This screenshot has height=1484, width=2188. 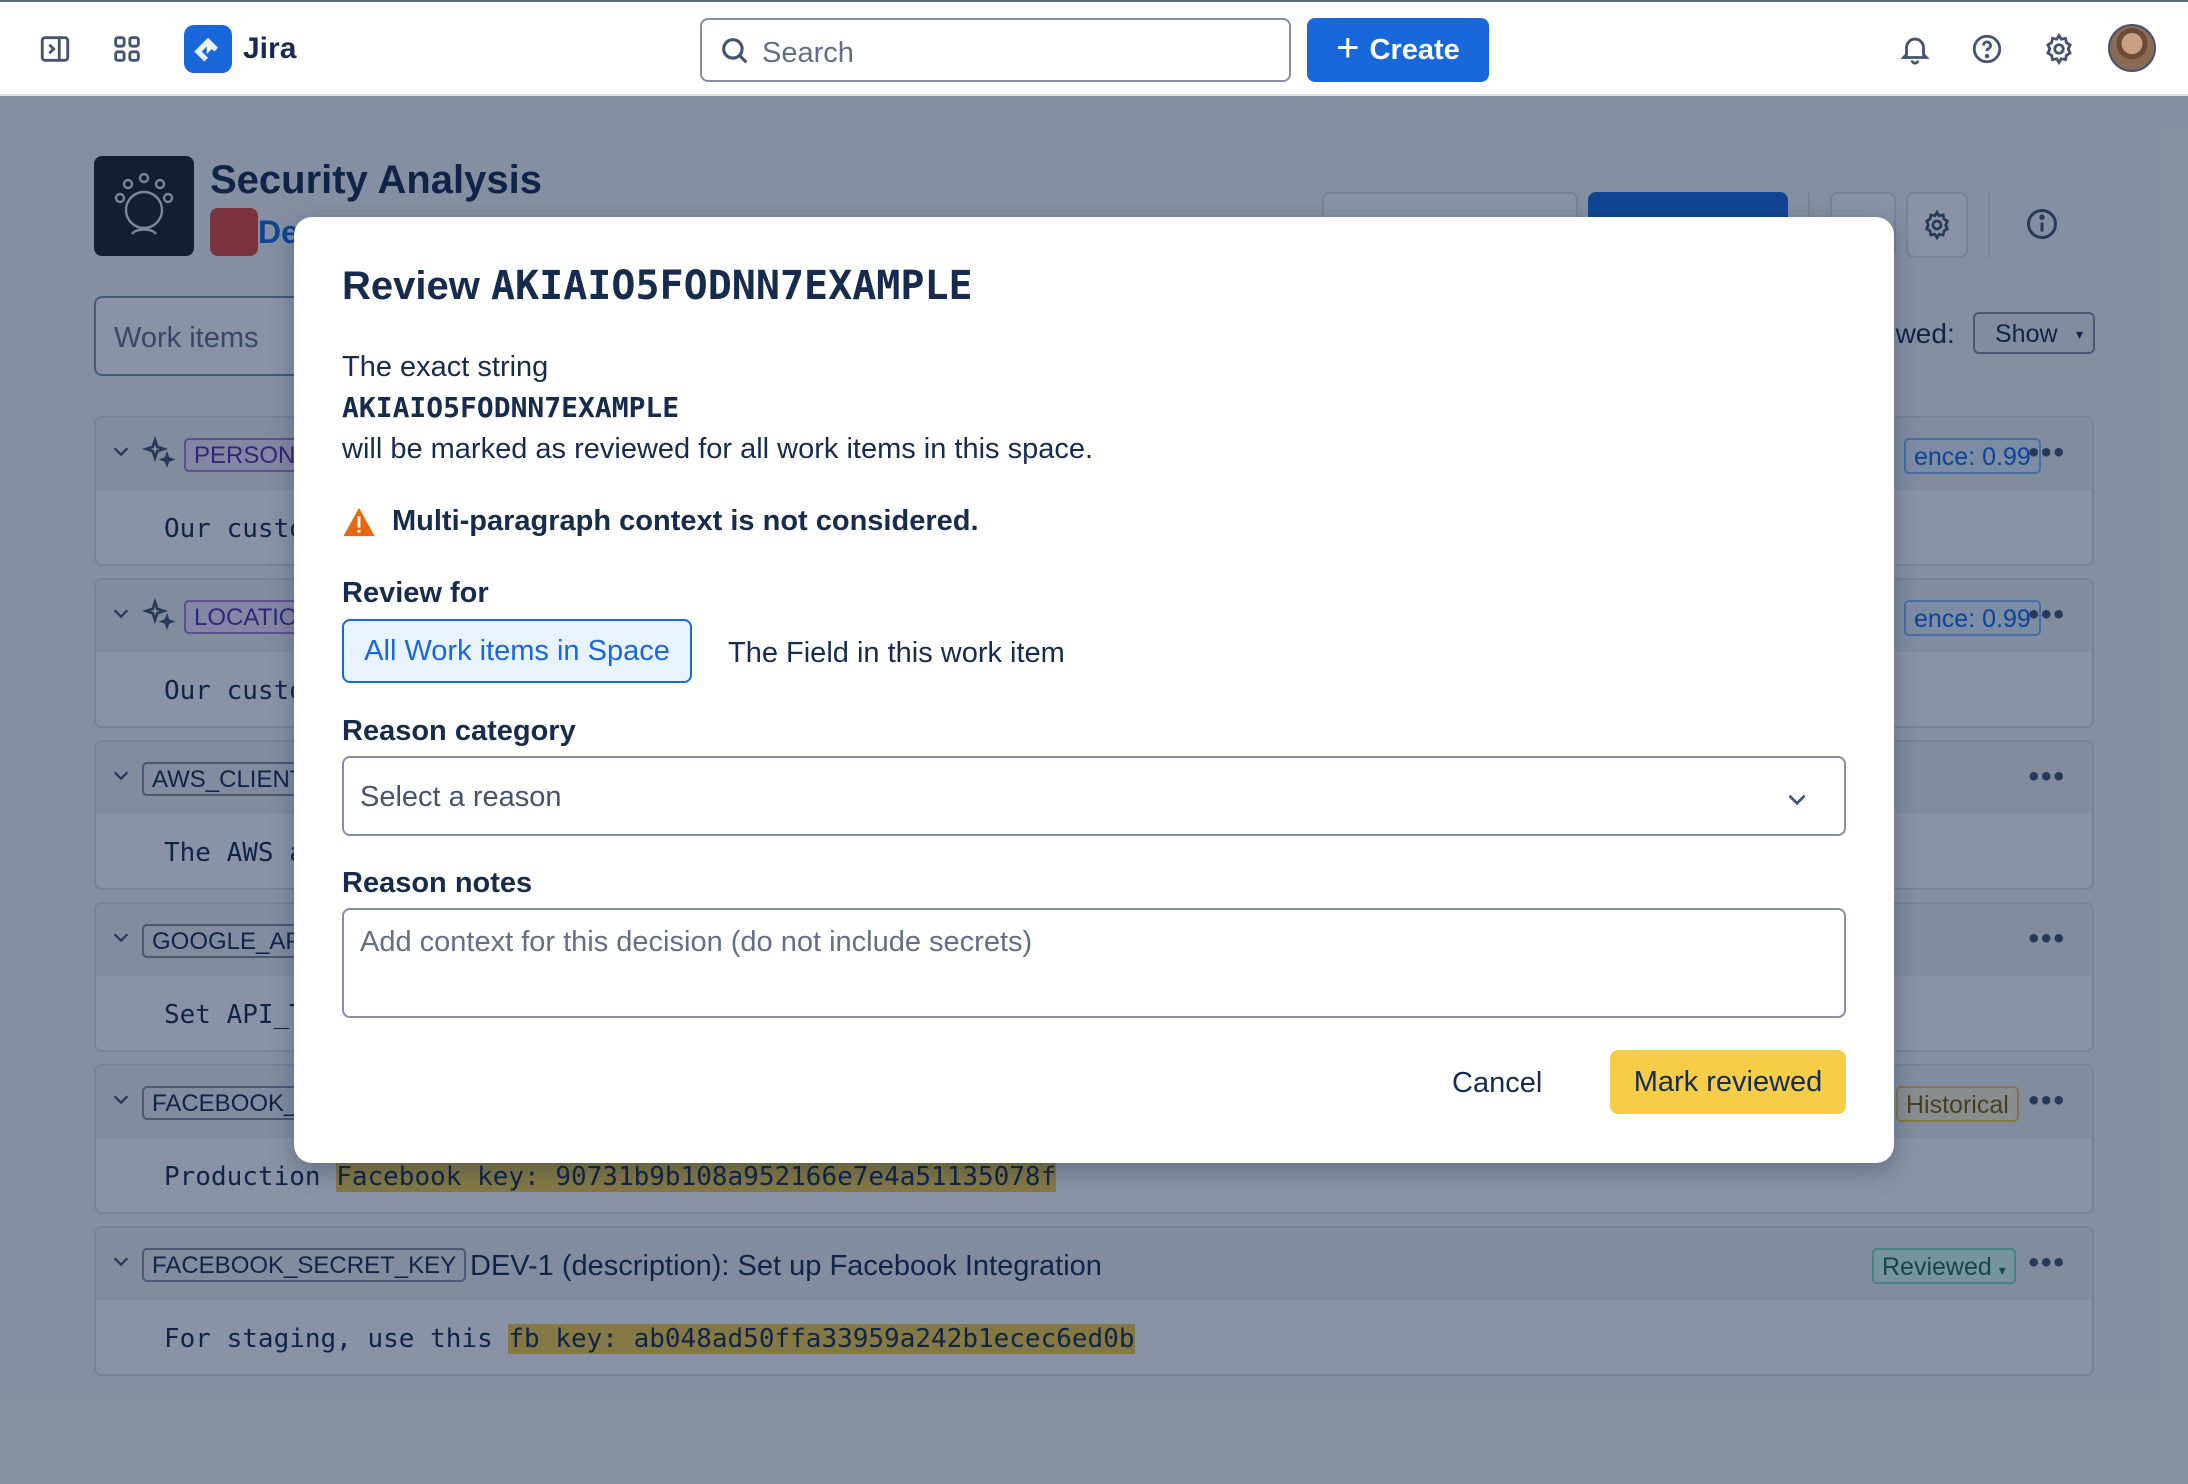 I want to click on dialog-title-prefix: Review, so click(x=416, y=286).